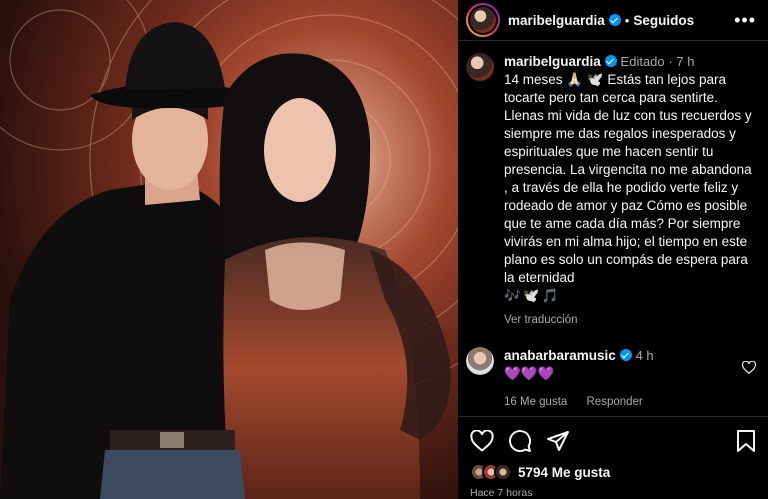 Image resolution: width=768 pixels, height=499 pixels. What do you see at coordinates (613, 457) in the screenshot?
I see `post-footer: 5794 Me gusta Hace 7 horas` at bounding box center [613, 457].